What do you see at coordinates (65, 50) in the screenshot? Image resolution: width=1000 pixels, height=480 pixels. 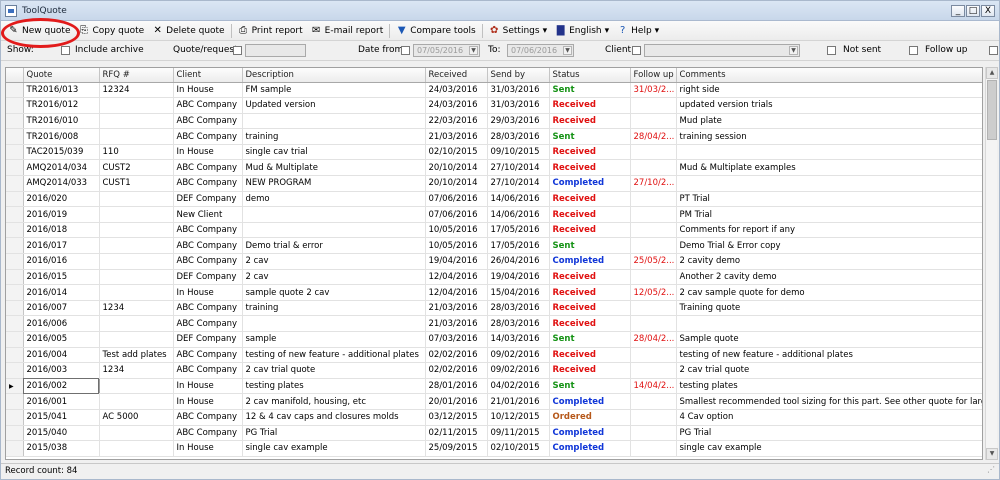 I see `include-archive-checkbox` at bounding box center [65, 50].